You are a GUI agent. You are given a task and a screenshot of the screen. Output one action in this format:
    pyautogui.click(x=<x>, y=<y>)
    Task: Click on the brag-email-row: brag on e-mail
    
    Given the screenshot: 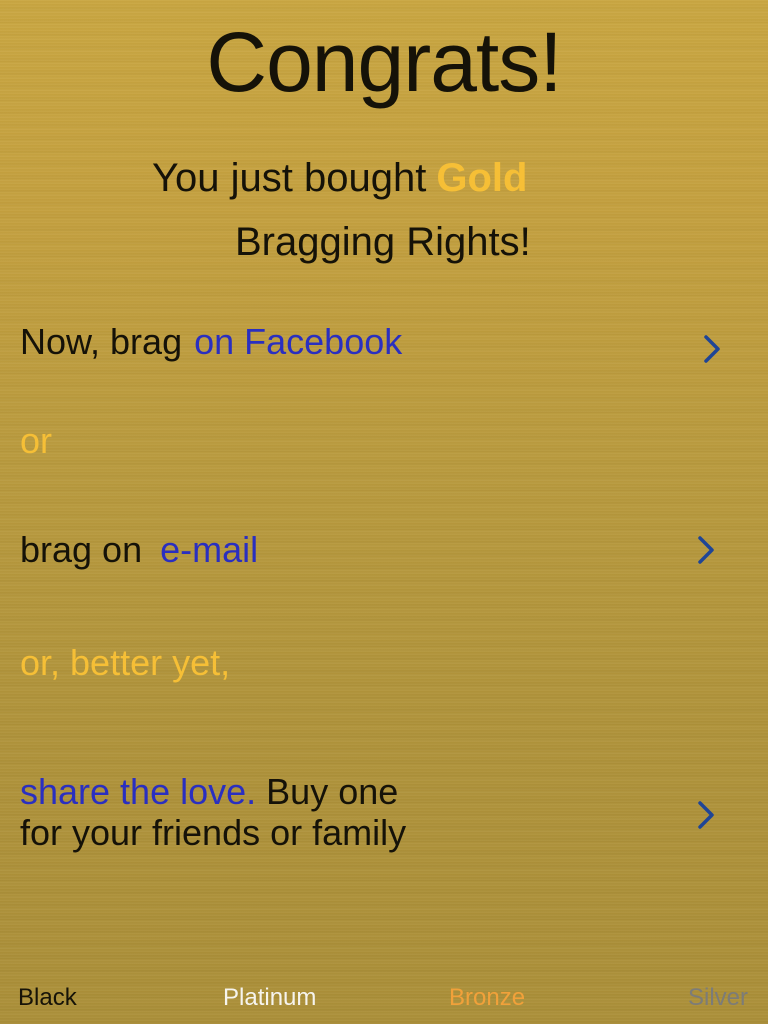 What is the action you would take?
    pyautogui.click(x=139, y=550)
    